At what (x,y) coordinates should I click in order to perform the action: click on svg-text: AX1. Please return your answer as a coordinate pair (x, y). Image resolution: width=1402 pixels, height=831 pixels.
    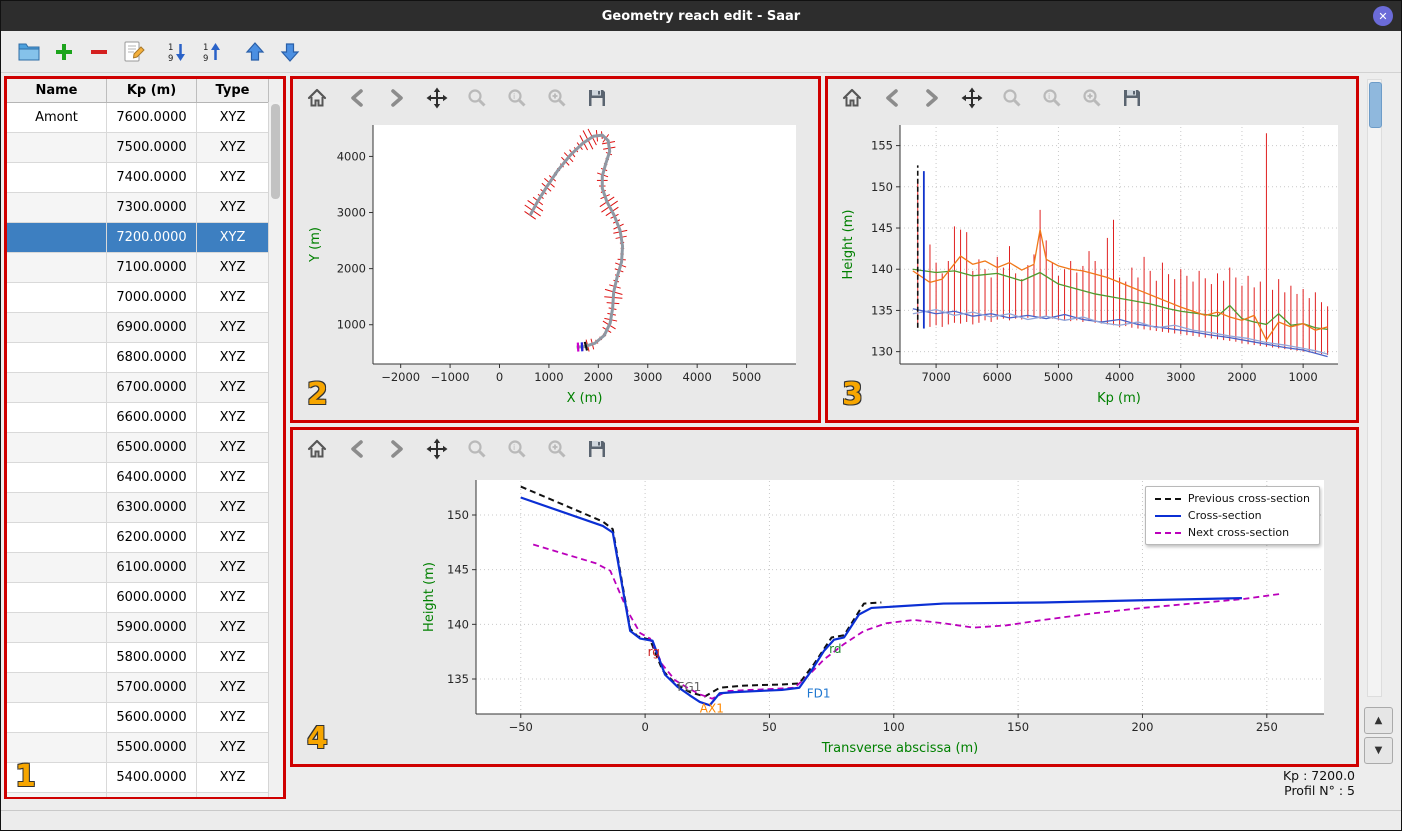
    Looking at the image, I should click on (712, 708).